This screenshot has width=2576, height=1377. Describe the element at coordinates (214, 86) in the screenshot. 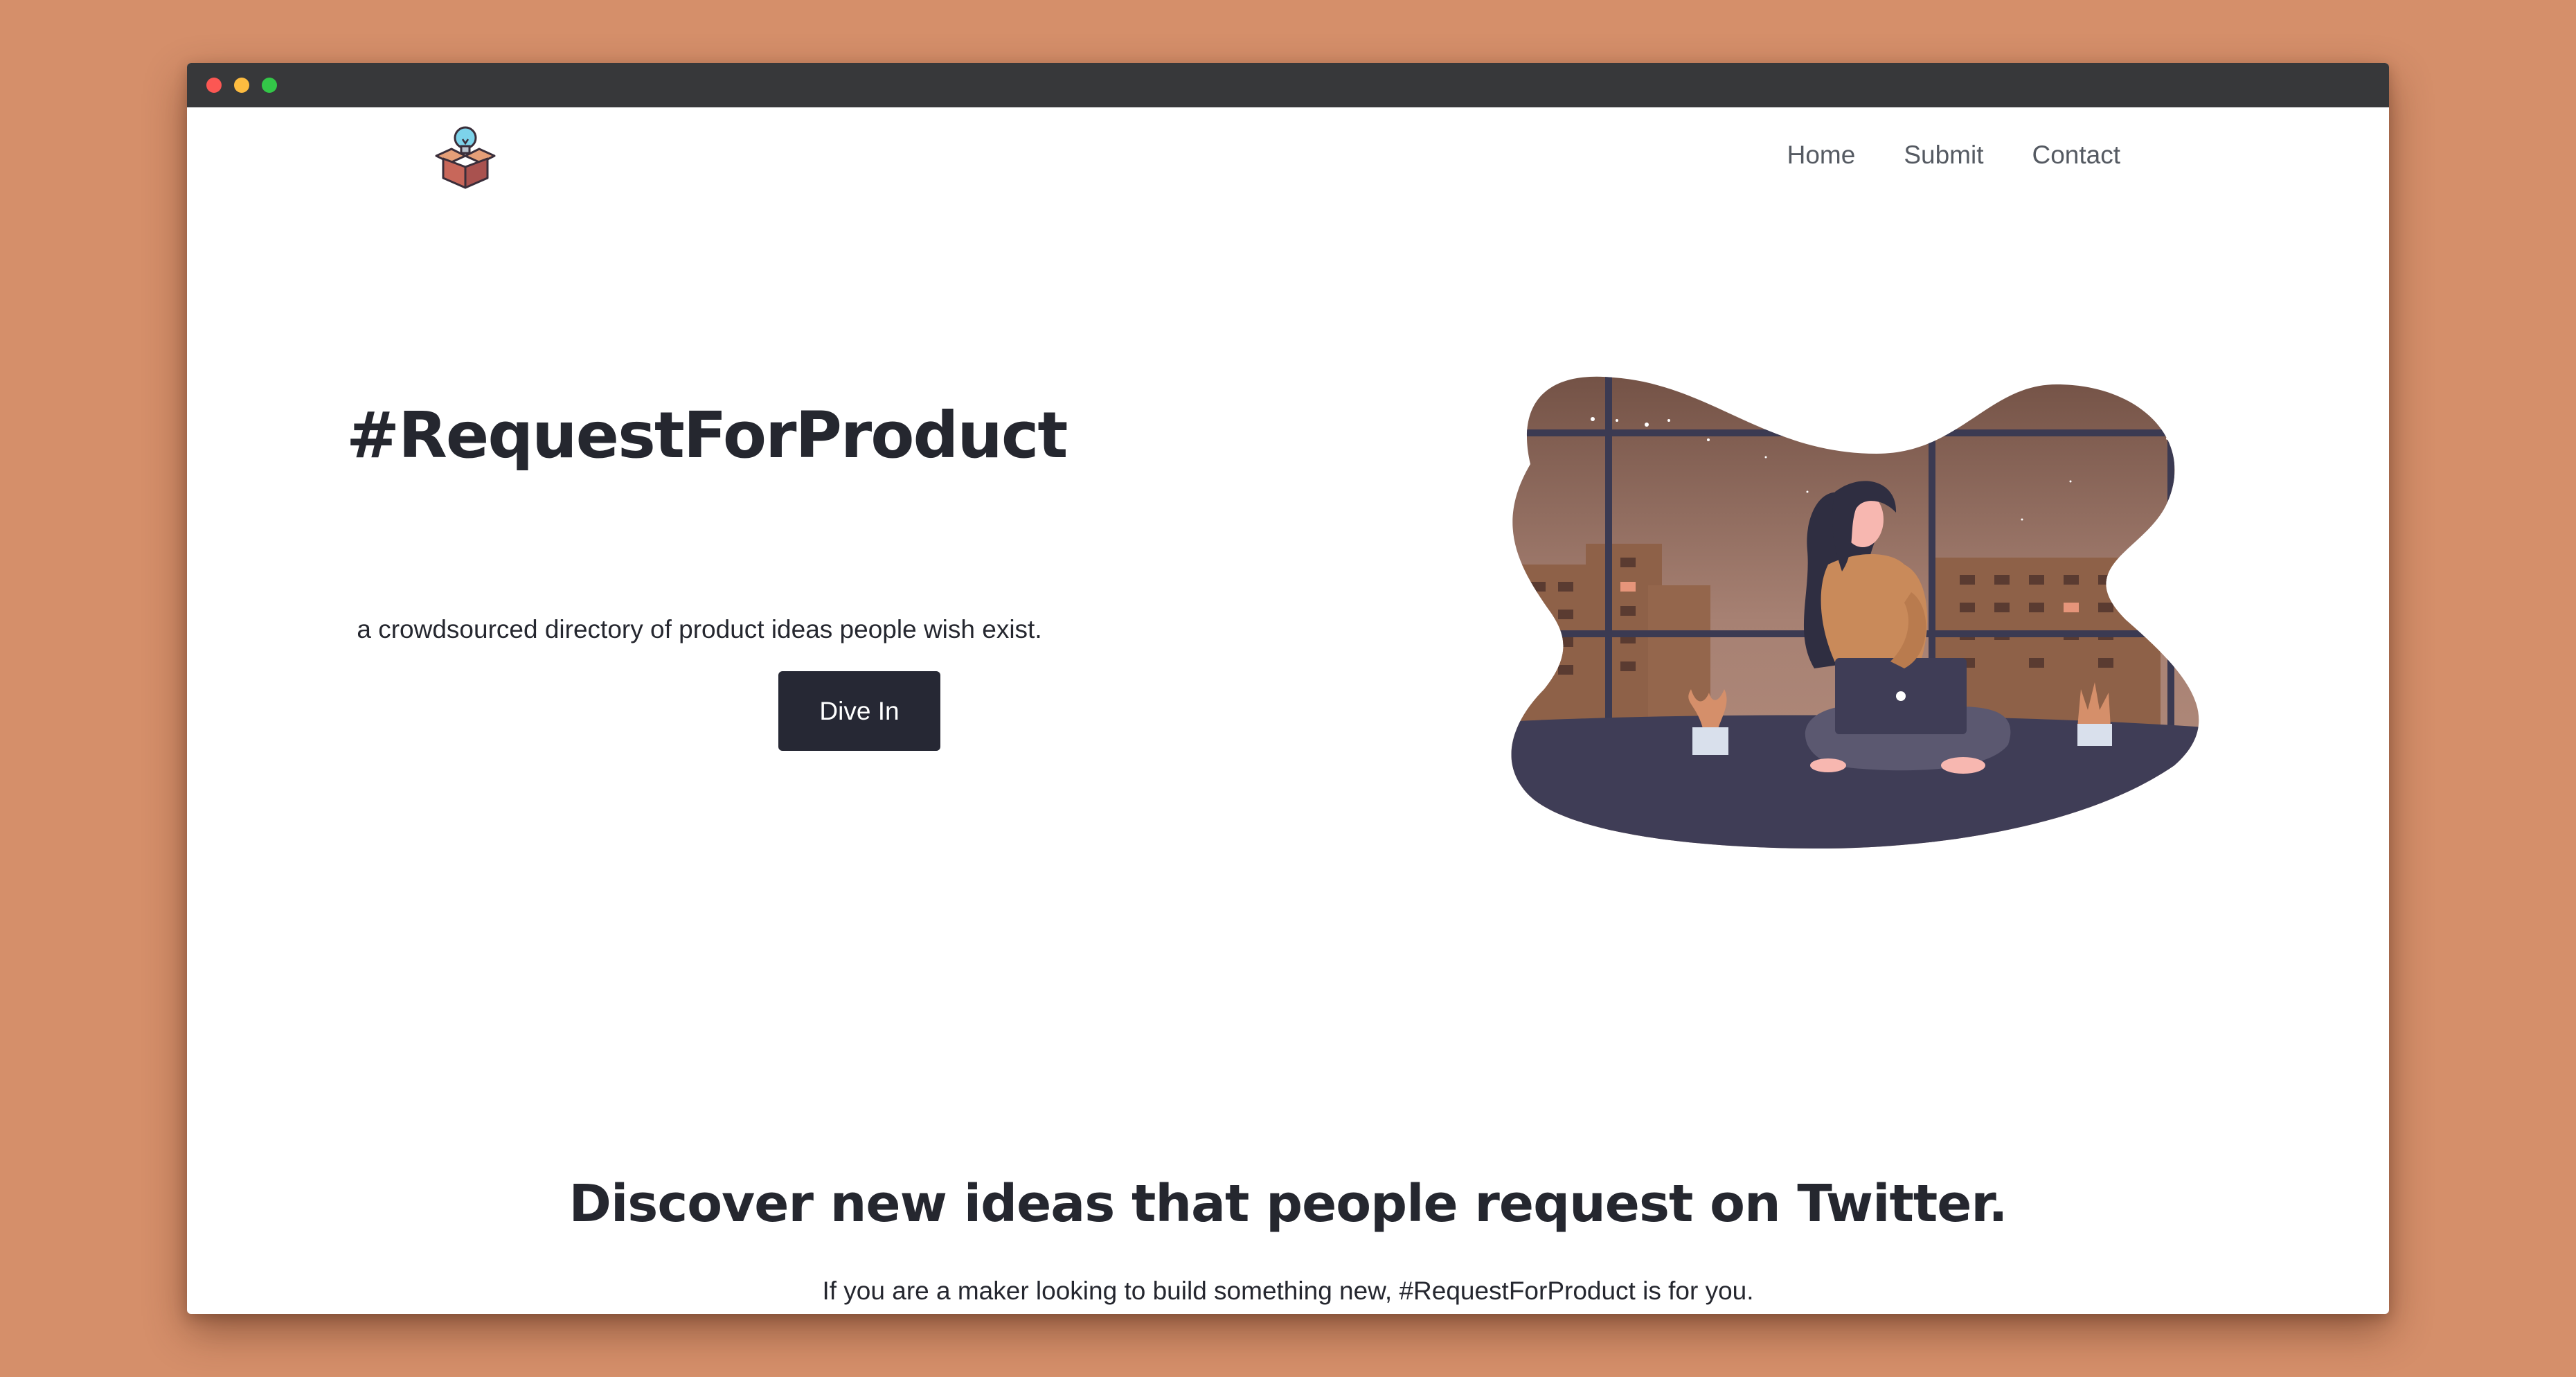

I see `close-window-button` at that location.